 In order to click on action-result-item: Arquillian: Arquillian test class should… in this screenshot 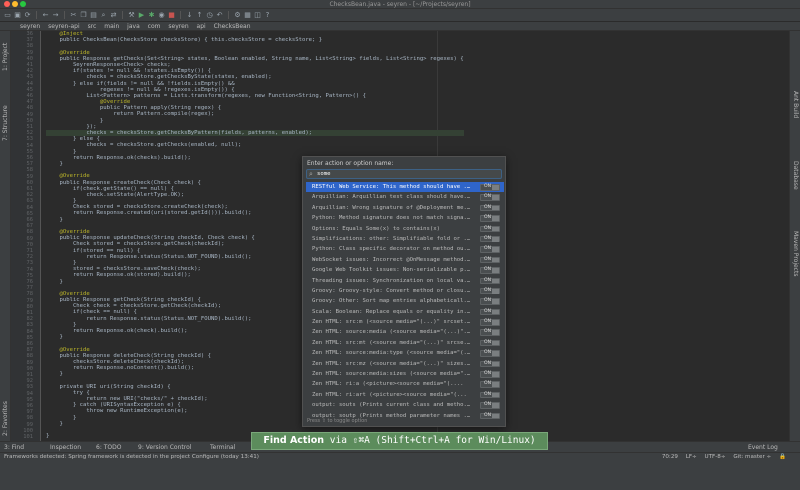, I will do `click(405, 197)`.